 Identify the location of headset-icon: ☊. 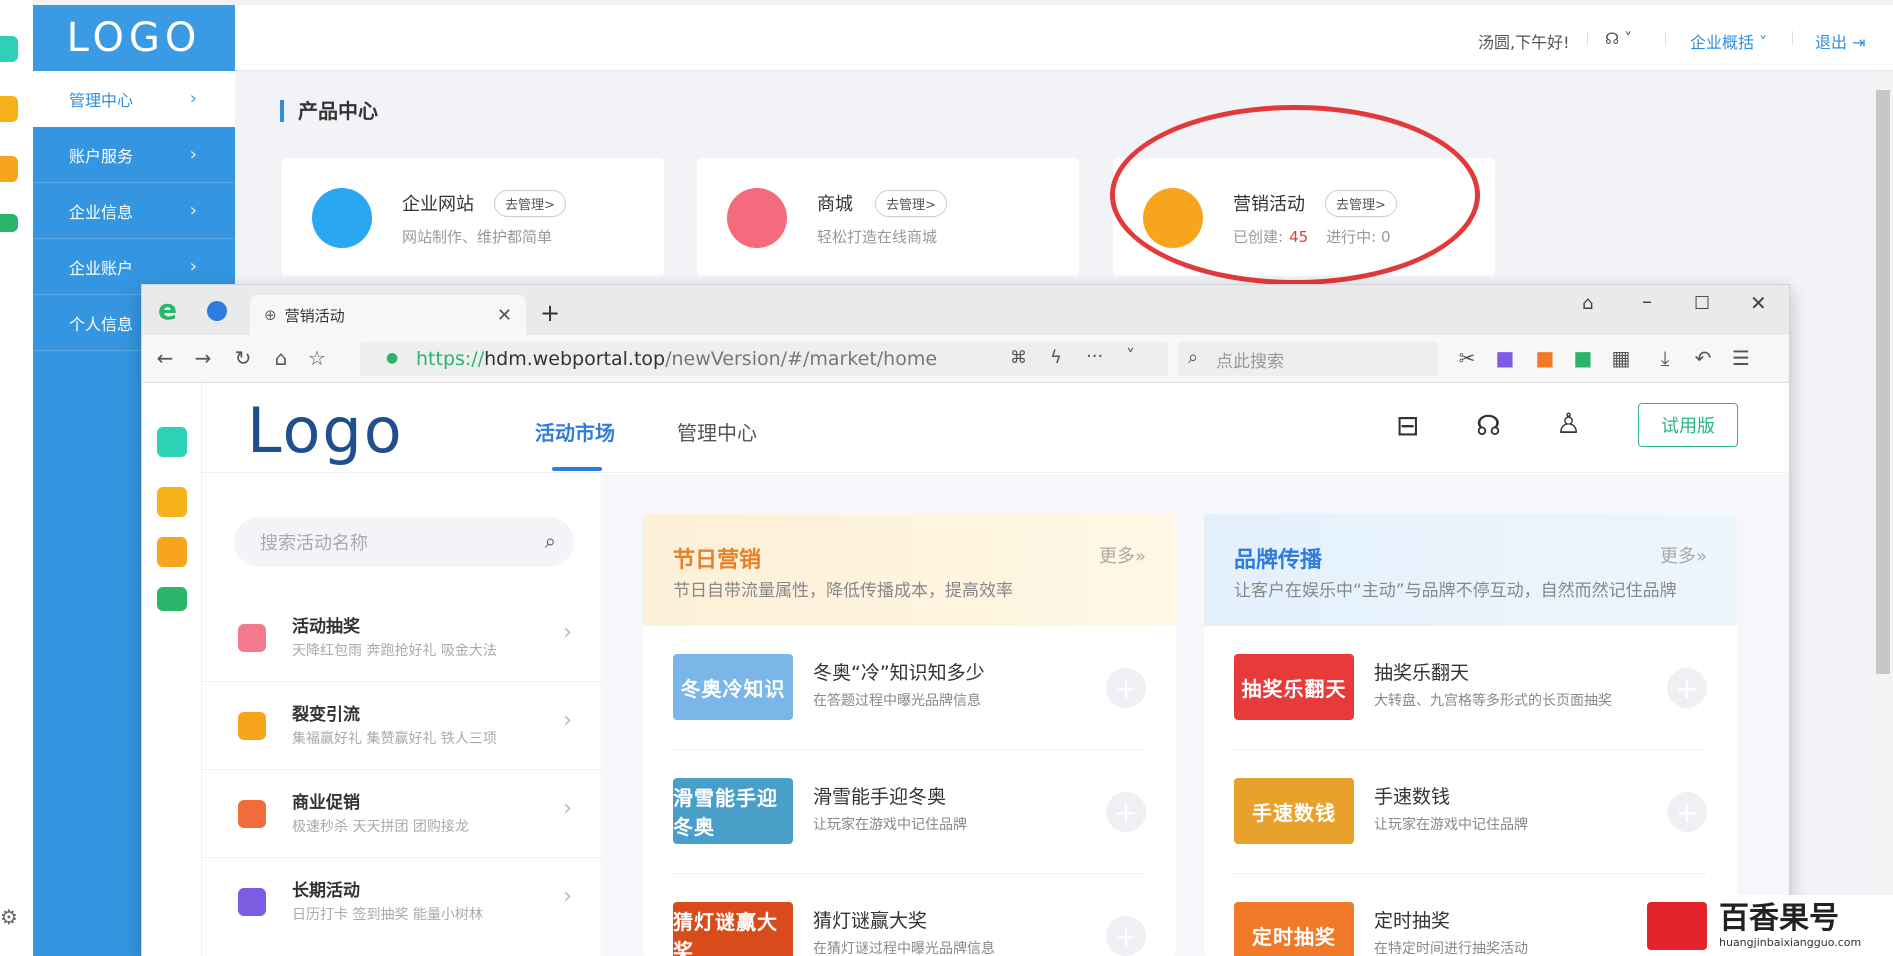
(1488, 425).